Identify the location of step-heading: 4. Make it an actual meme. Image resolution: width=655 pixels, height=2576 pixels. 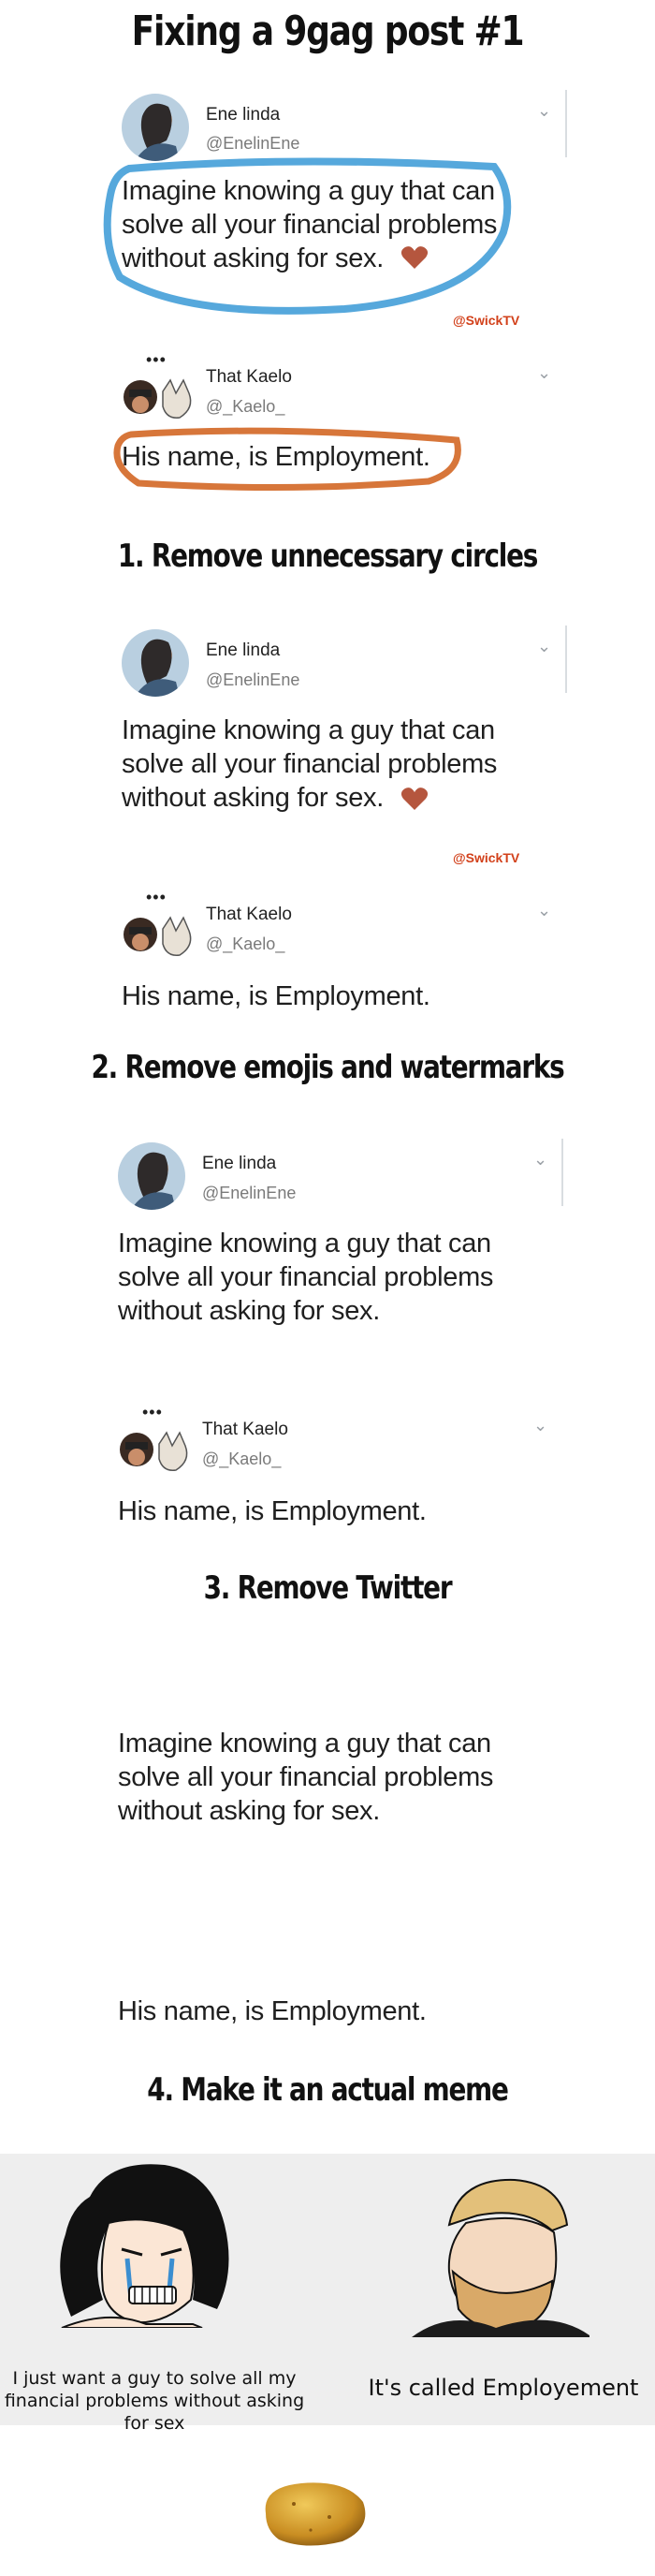
(328, 2090).